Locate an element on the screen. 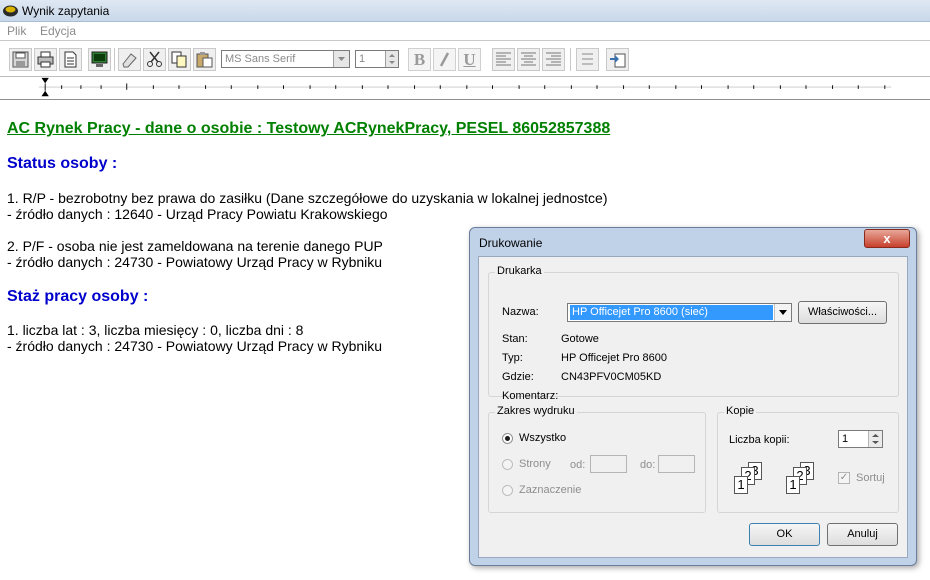 The height and width of the screenshot is (580, 930). insert-icon is located at coordinates (618, 60).